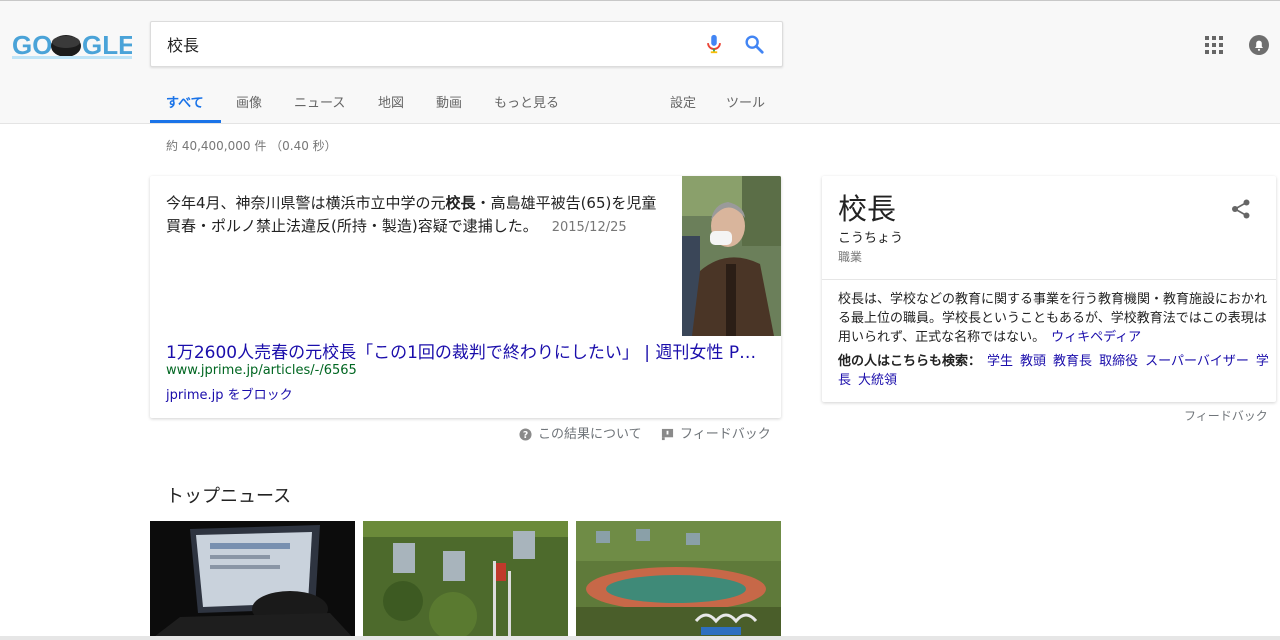  I want to click on about-result-link: ? この結果について, so click(580, 432).